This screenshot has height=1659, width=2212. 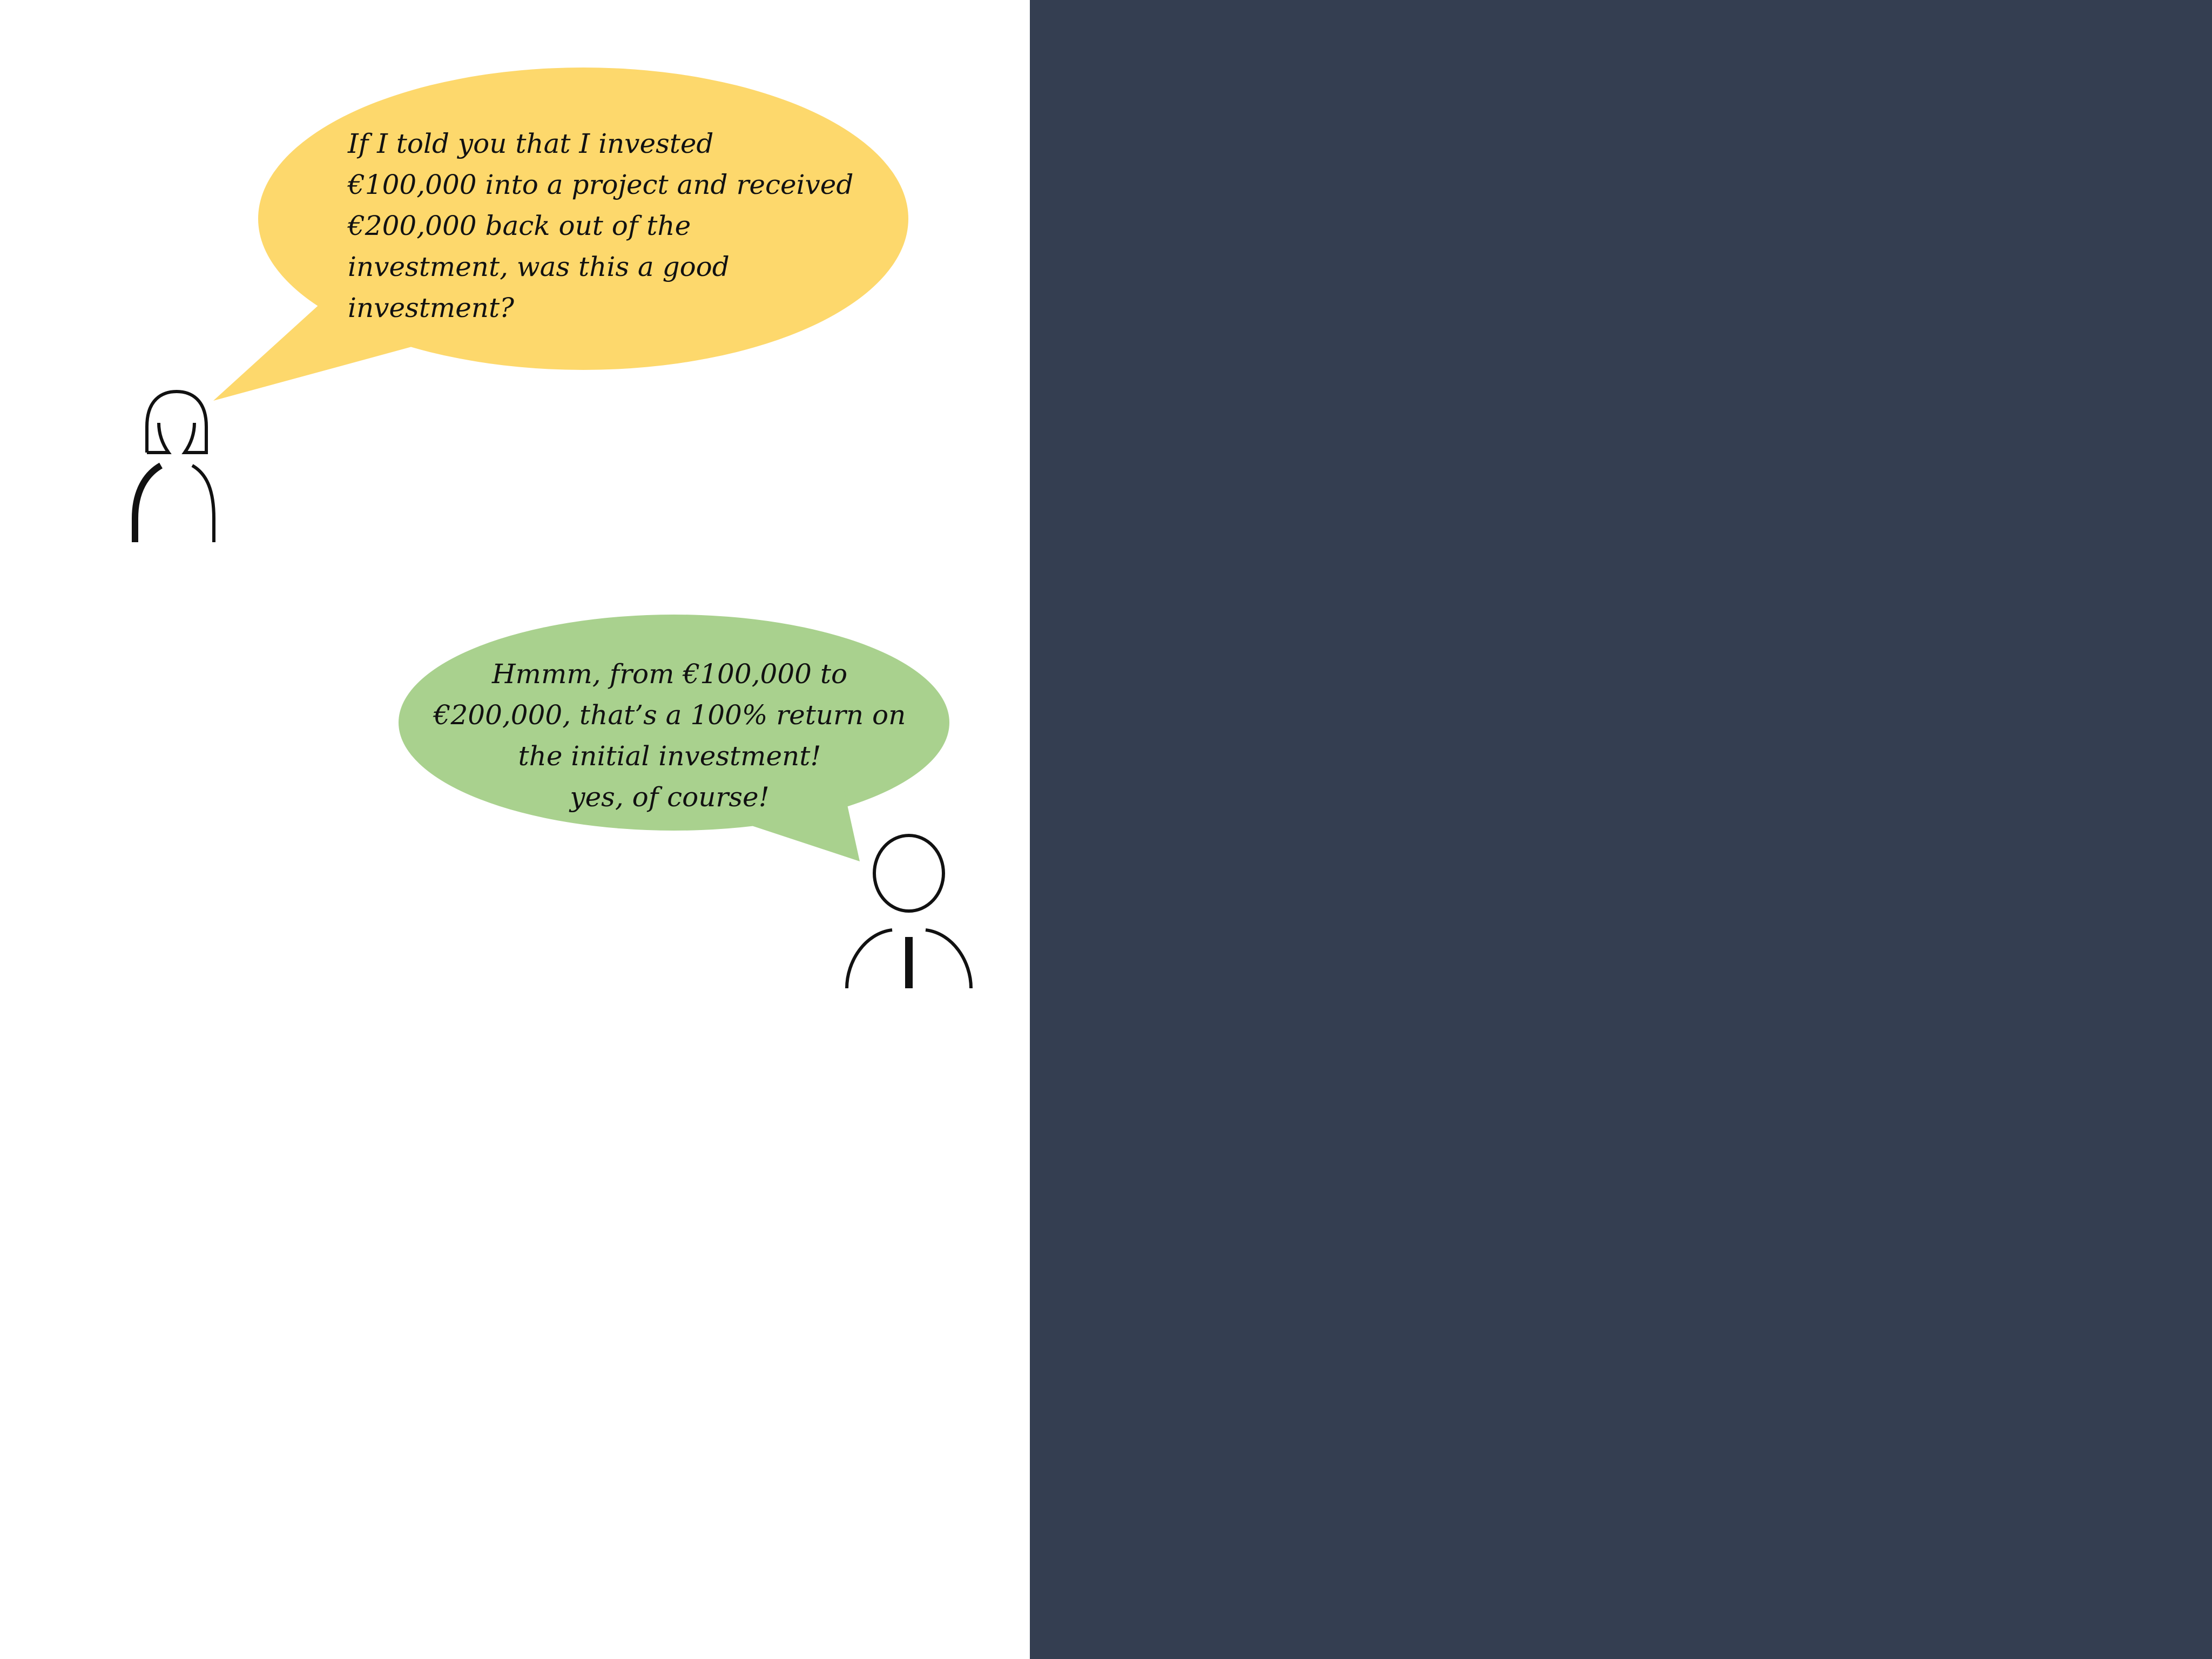 I want to click on woman-speech-line: investment, was this a good, so click(x=539, y=266).